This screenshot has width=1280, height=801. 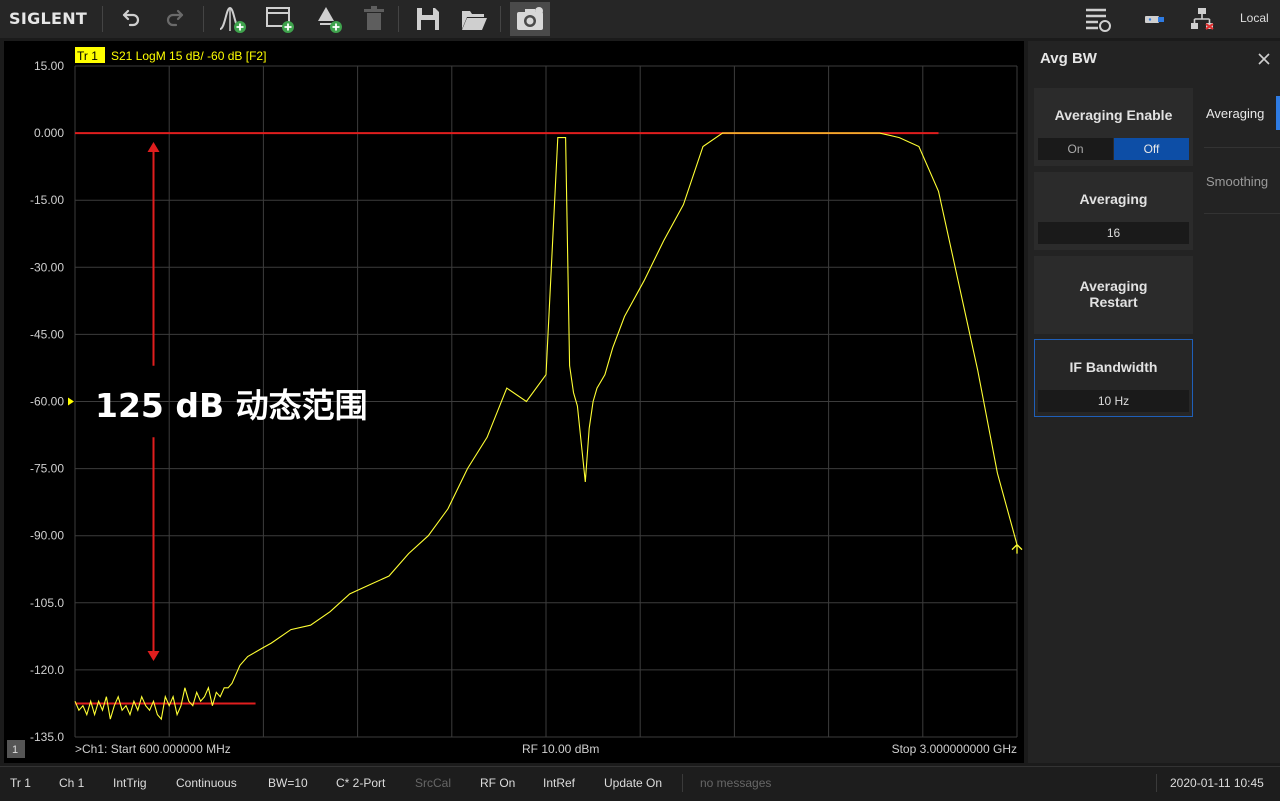 What do you see at coordinates (47, 603) in the screenshot?
I see `y-tick-label: -105.0` at bounding box center [47, 603].